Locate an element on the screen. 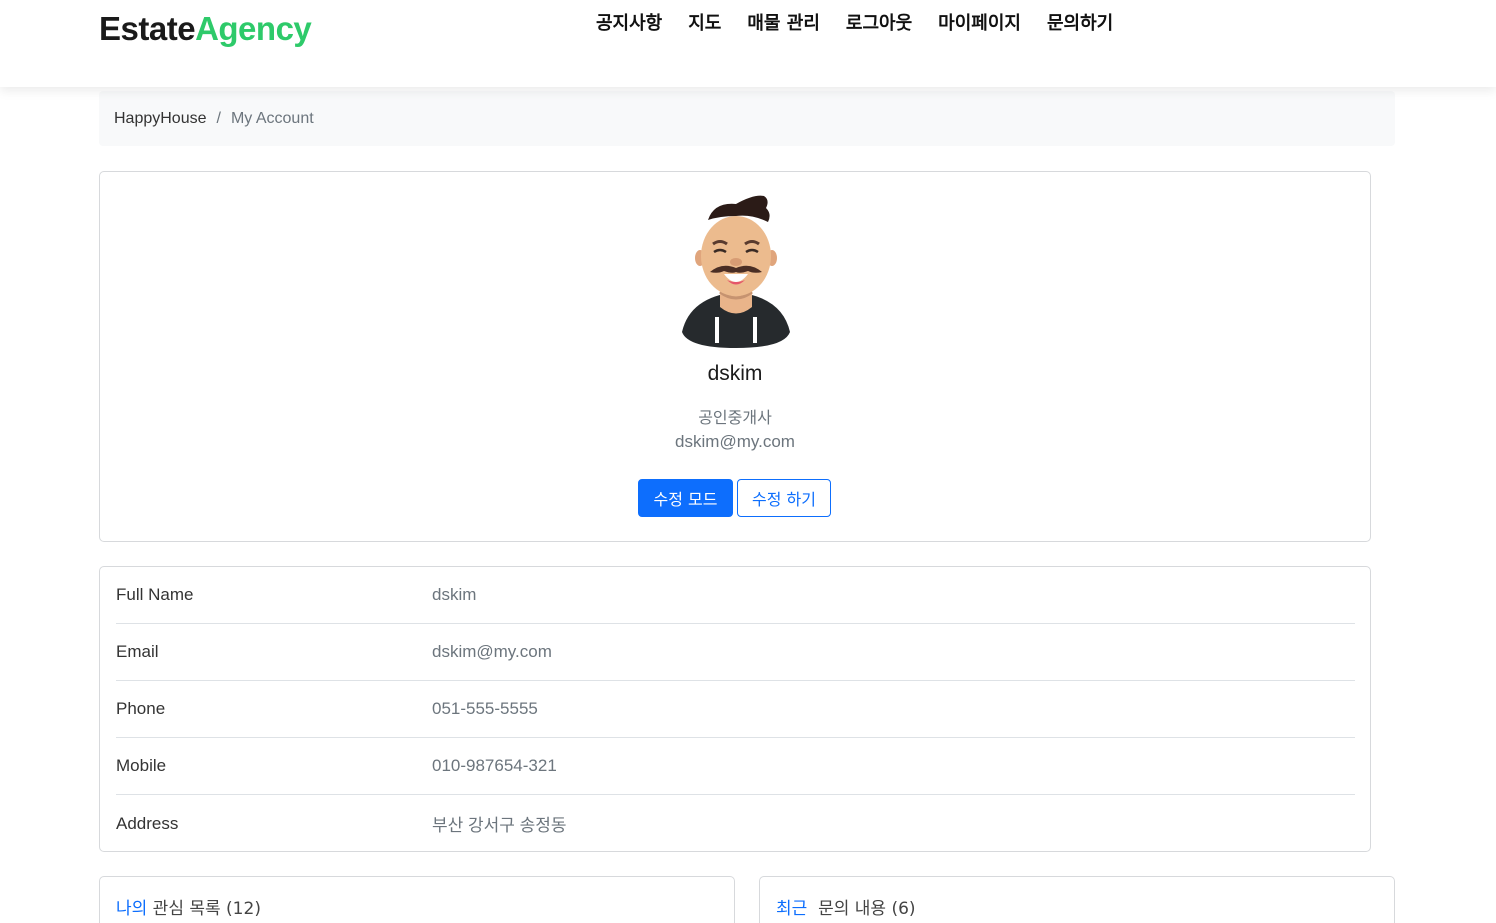 This screenshot has height=923, width=1496. favorites-highlight: 나의 is located at coordinates (132, 909).